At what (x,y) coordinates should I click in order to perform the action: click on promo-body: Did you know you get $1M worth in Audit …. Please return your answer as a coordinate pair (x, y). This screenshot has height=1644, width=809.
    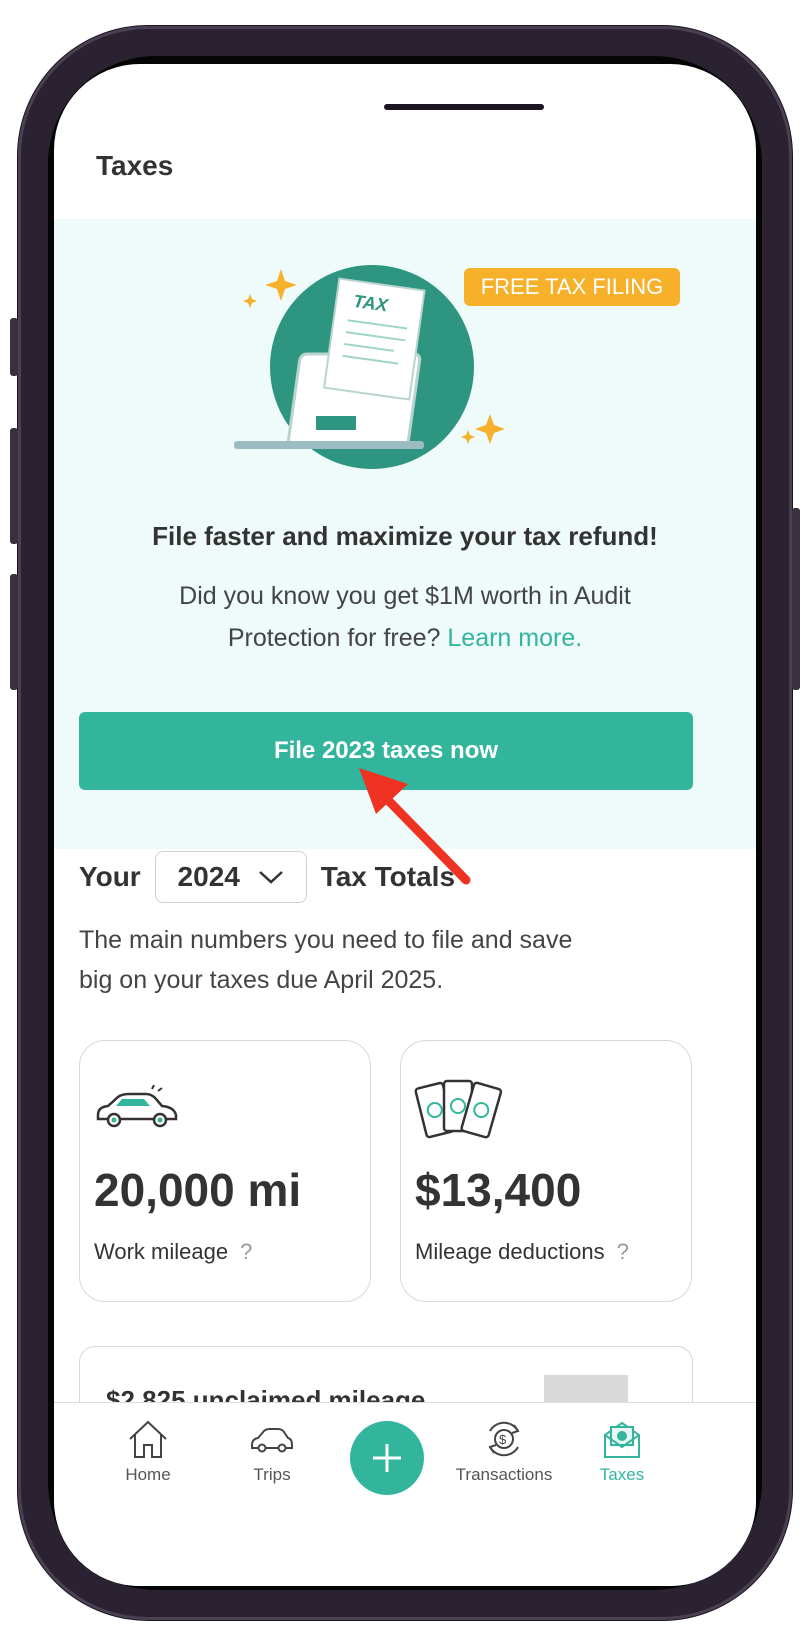
    Looking at the image, I should click on (405, 617).